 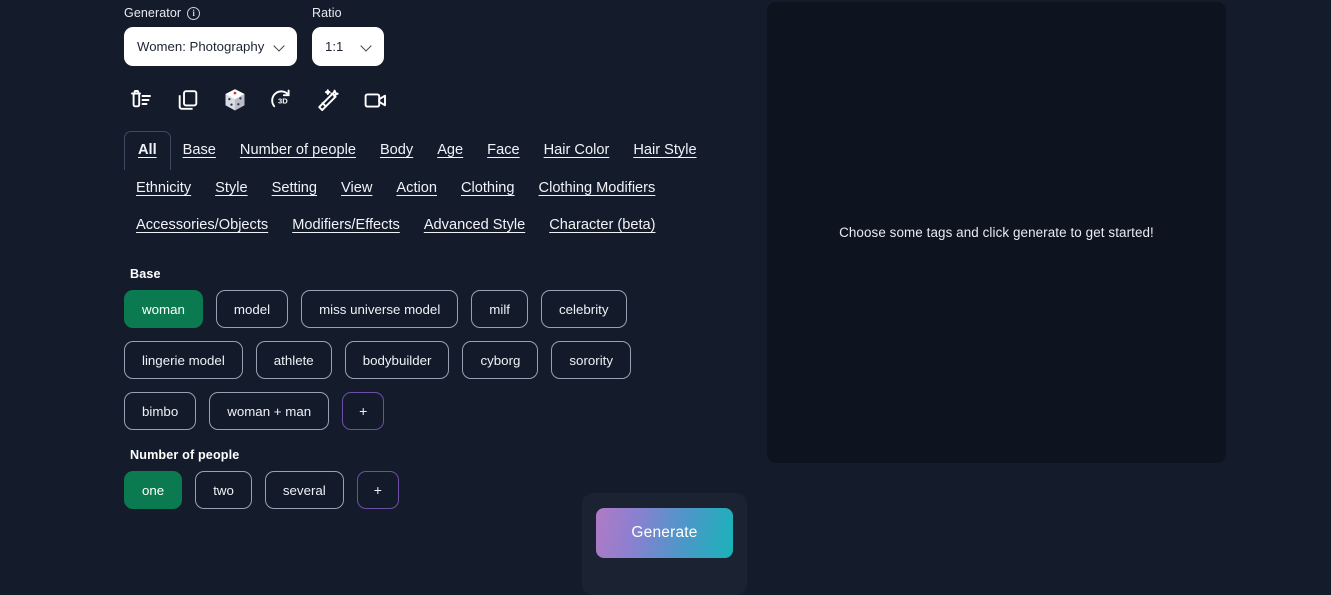 I want to click on tag-chip: several, so click(x=304, y=490).